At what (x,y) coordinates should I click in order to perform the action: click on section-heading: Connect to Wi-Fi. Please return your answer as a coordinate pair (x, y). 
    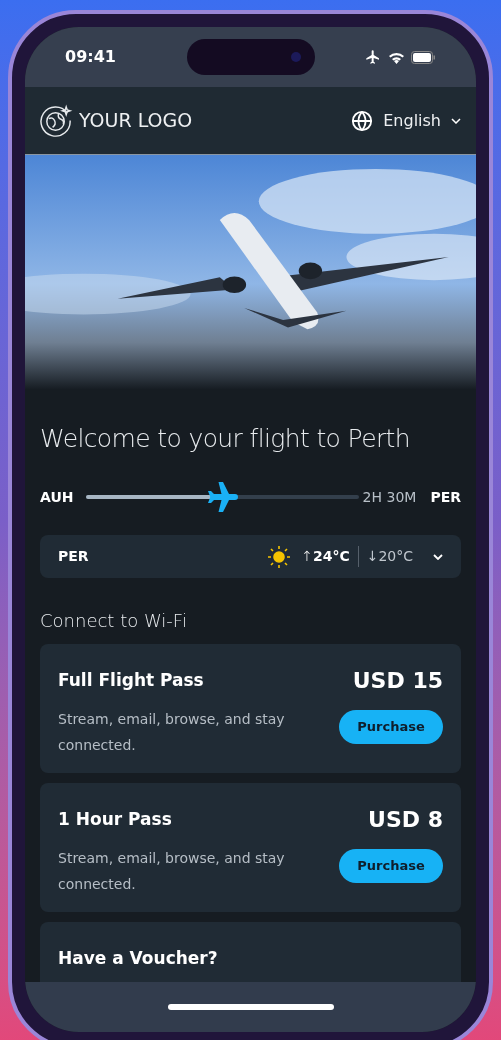
    Looking at the image, I should click on (114, 621).